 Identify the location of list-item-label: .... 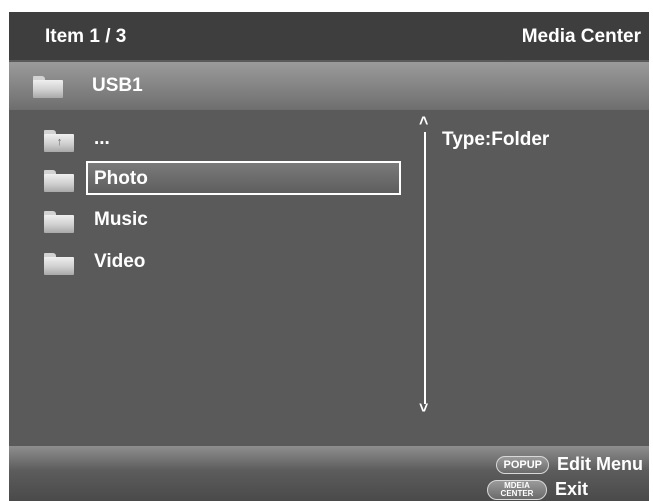
(102, 138).